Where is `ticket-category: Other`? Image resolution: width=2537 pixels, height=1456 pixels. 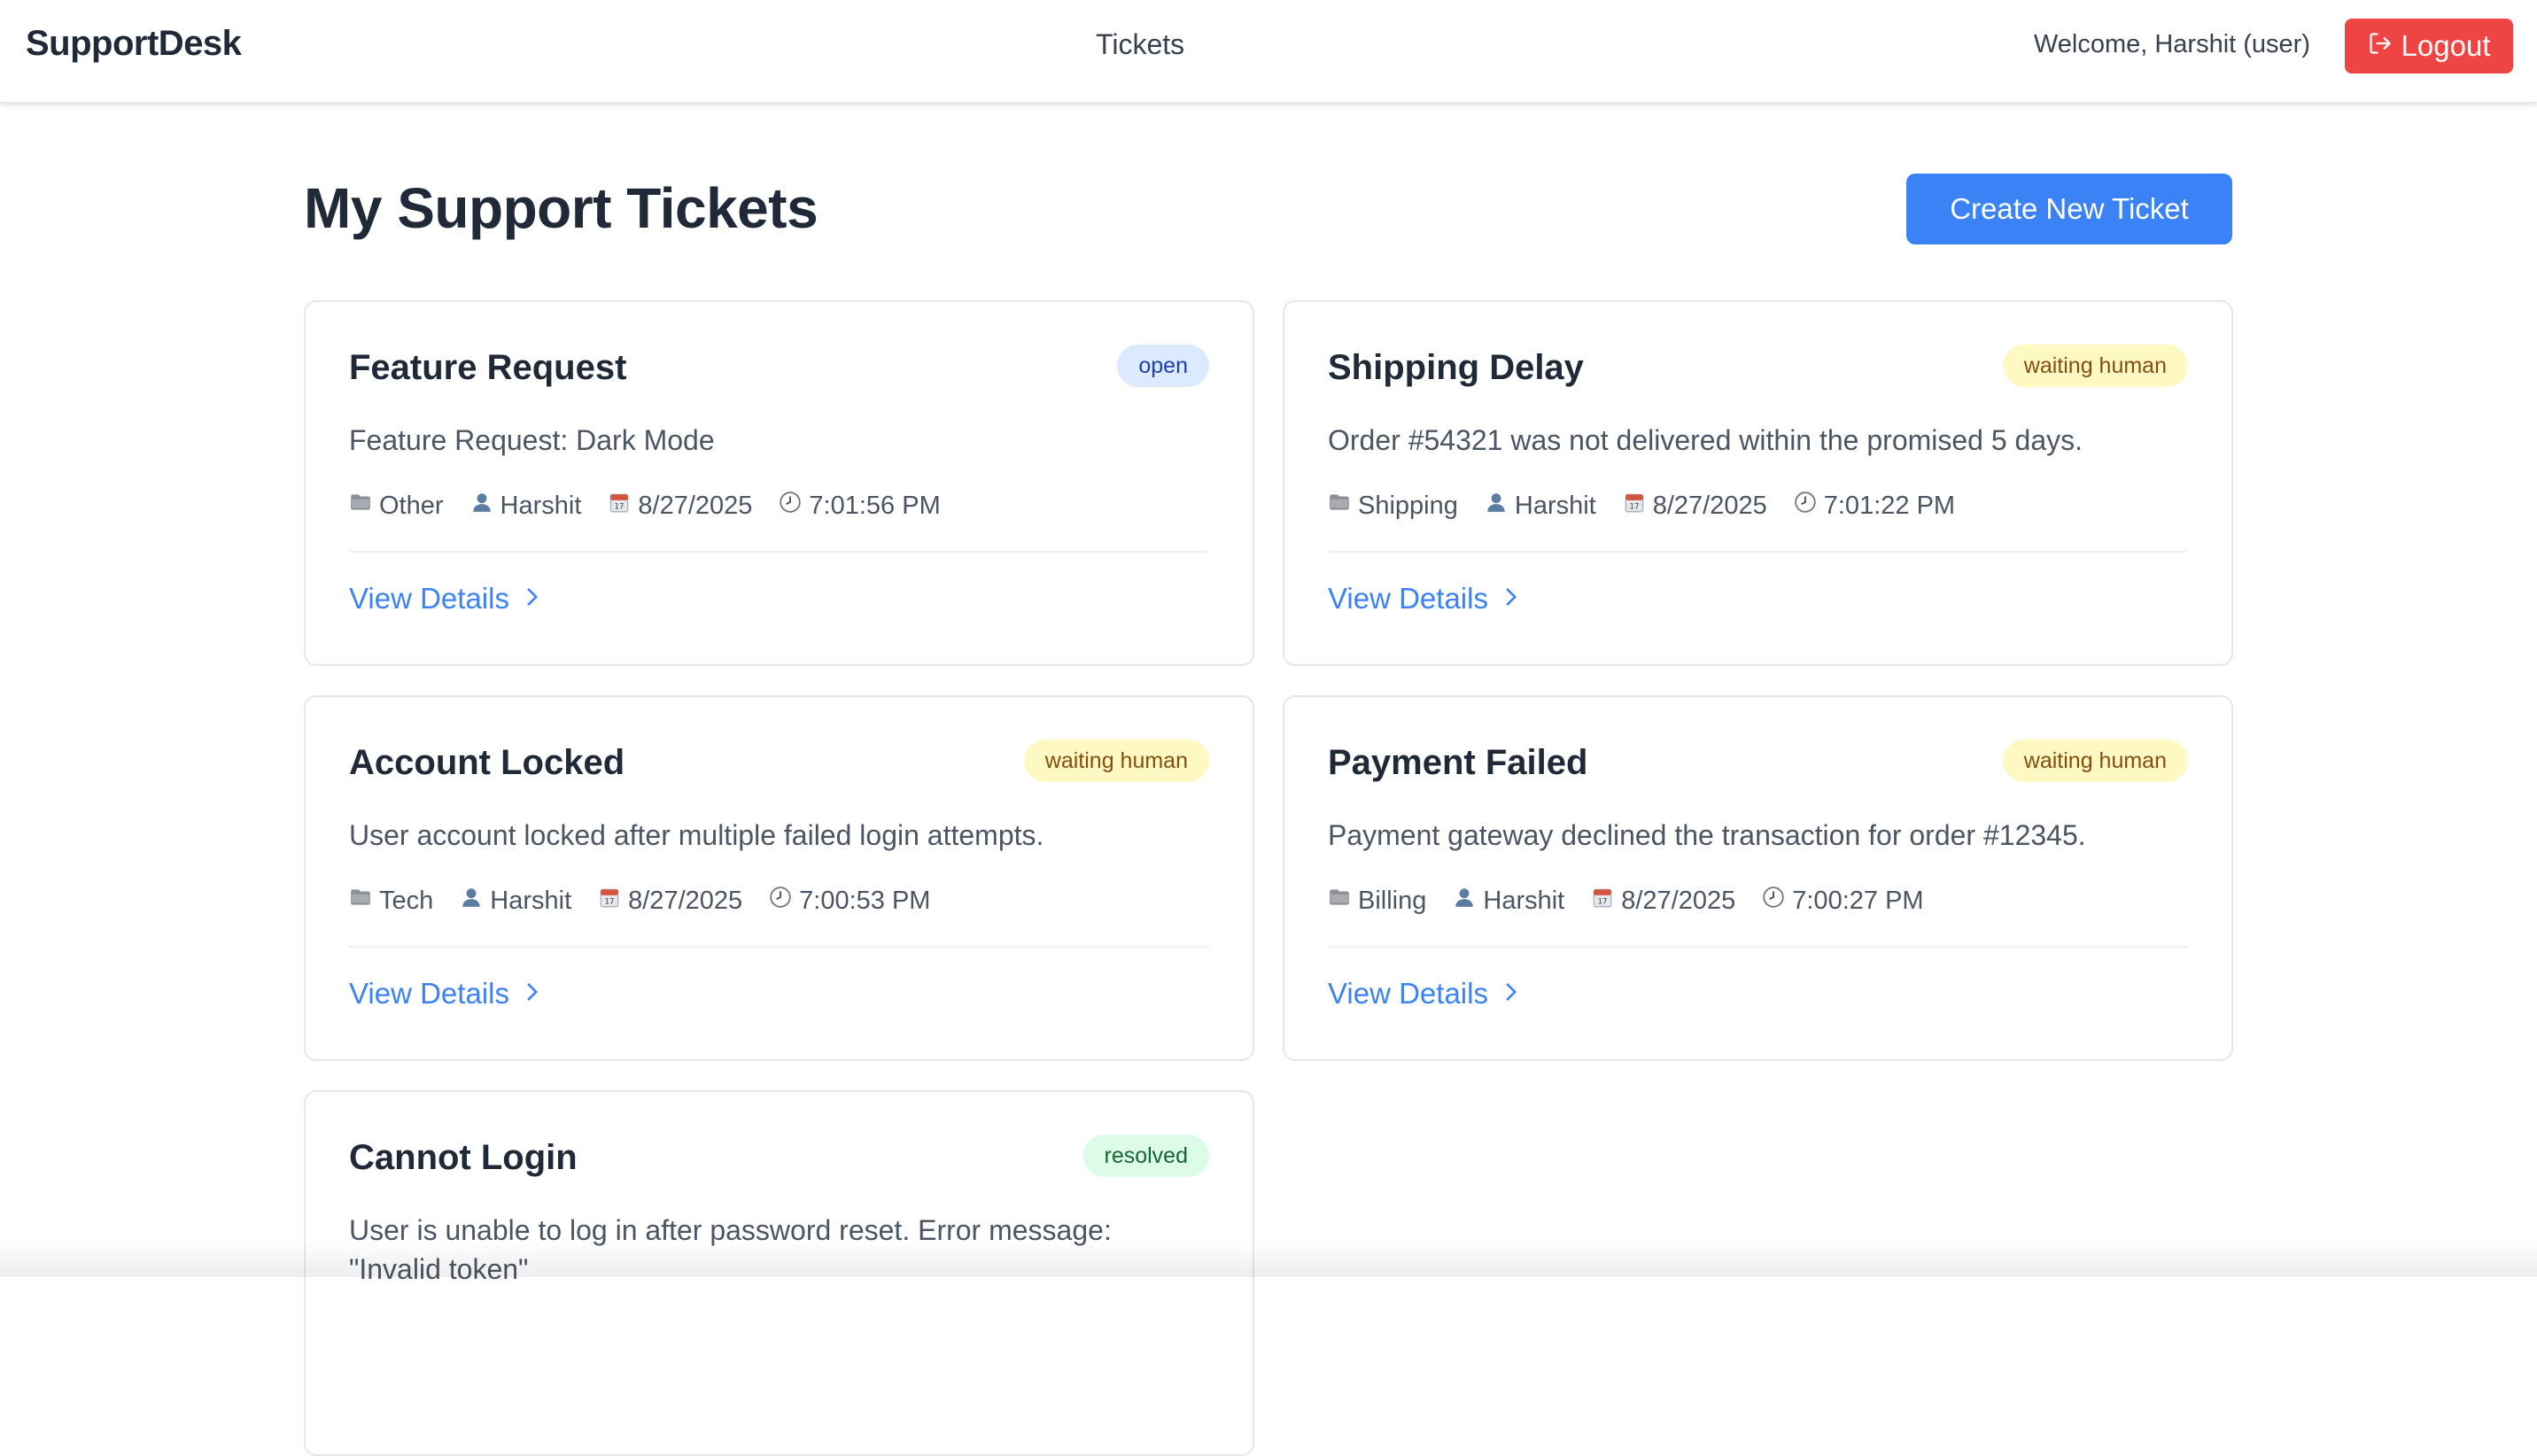 ticket-category: Other is located at coordinates (411, 506).